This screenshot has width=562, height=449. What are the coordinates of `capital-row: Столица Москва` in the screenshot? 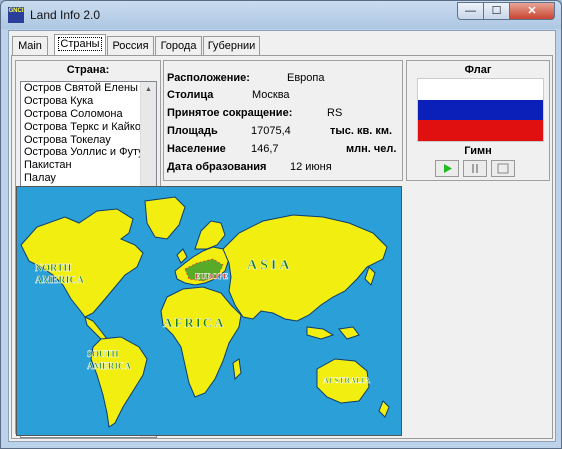 It's located at (228, 95).